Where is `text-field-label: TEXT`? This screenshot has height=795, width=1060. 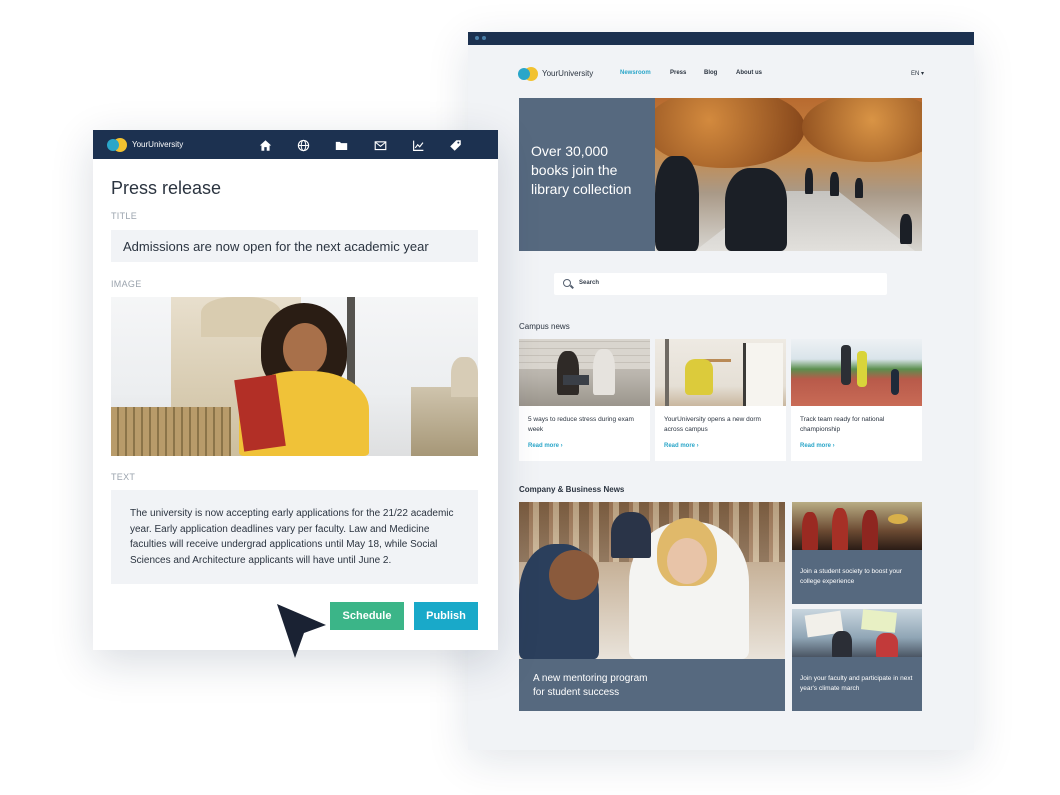
text-field-label: TEXT is located at coordinates (123, 477).